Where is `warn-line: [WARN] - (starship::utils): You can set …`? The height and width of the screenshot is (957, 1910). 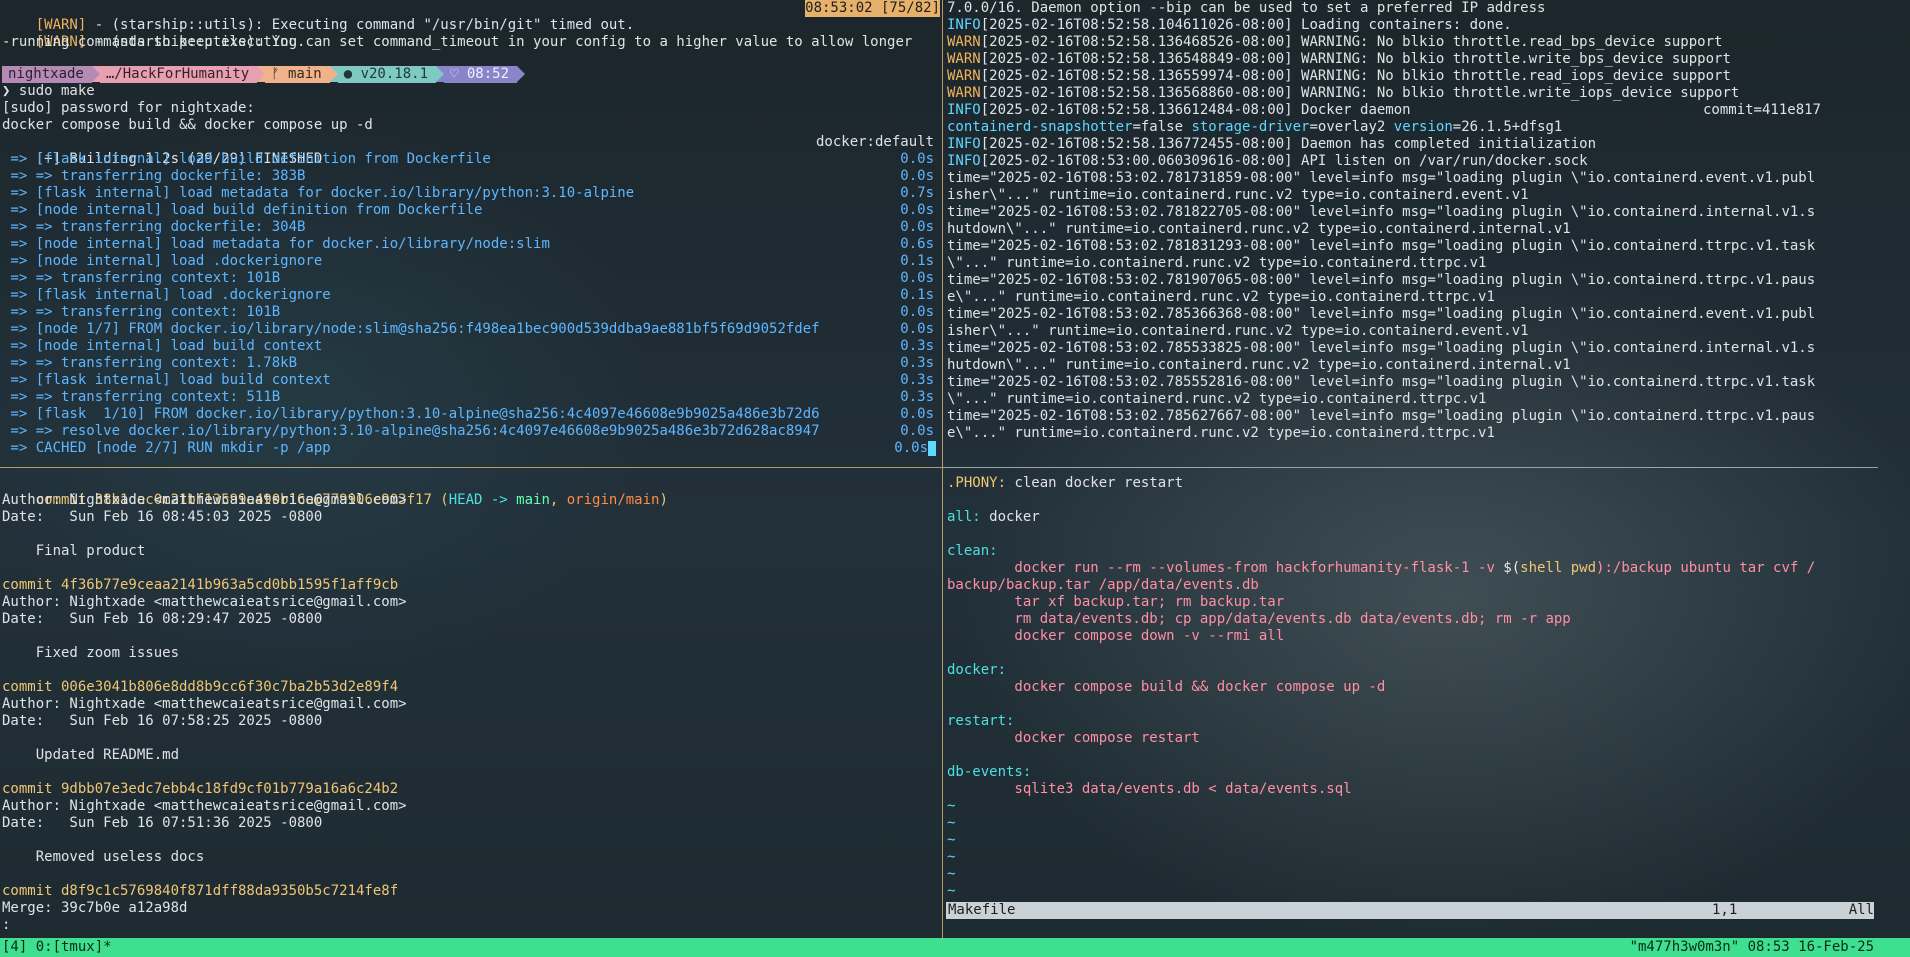
warn-line: [WARN] - (starship::utils): You can set … is located at coordinates (471, 33).